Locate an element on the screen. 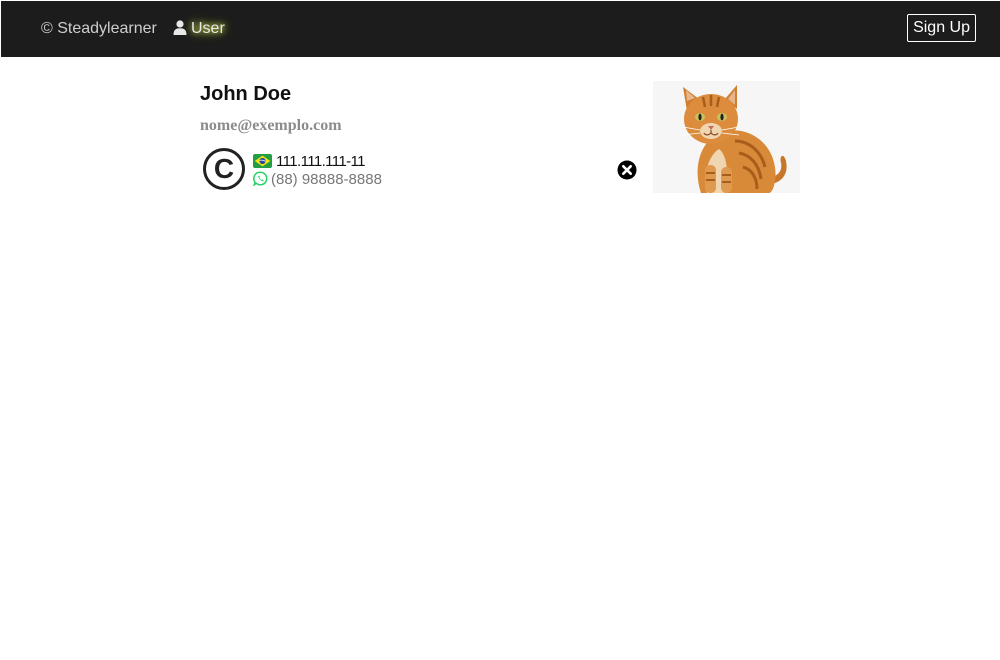 This screenshot has width=1000, height=660. user-icon is located at coordinates (180, 27).